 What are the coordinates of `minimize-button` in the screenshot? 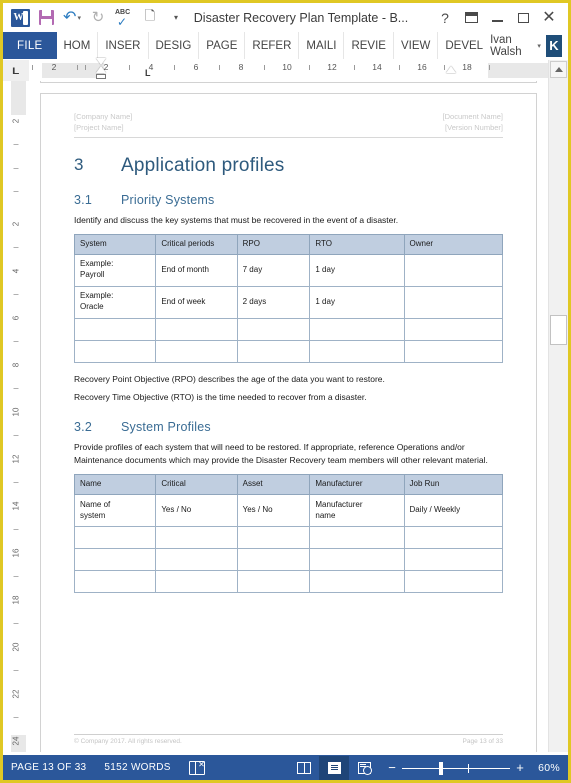 It's located at (497, 18).